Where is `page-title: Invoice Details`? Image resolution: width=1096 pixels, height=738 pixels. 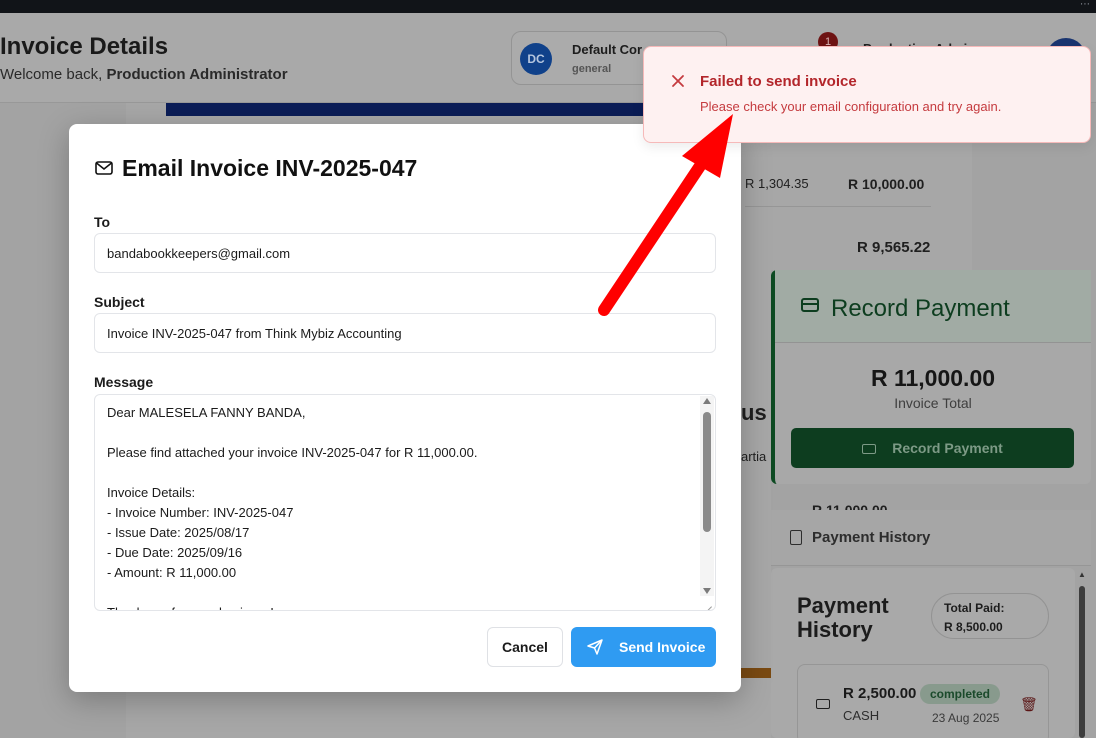 page-title: Invoice Details is located at coordinates (84, 46).